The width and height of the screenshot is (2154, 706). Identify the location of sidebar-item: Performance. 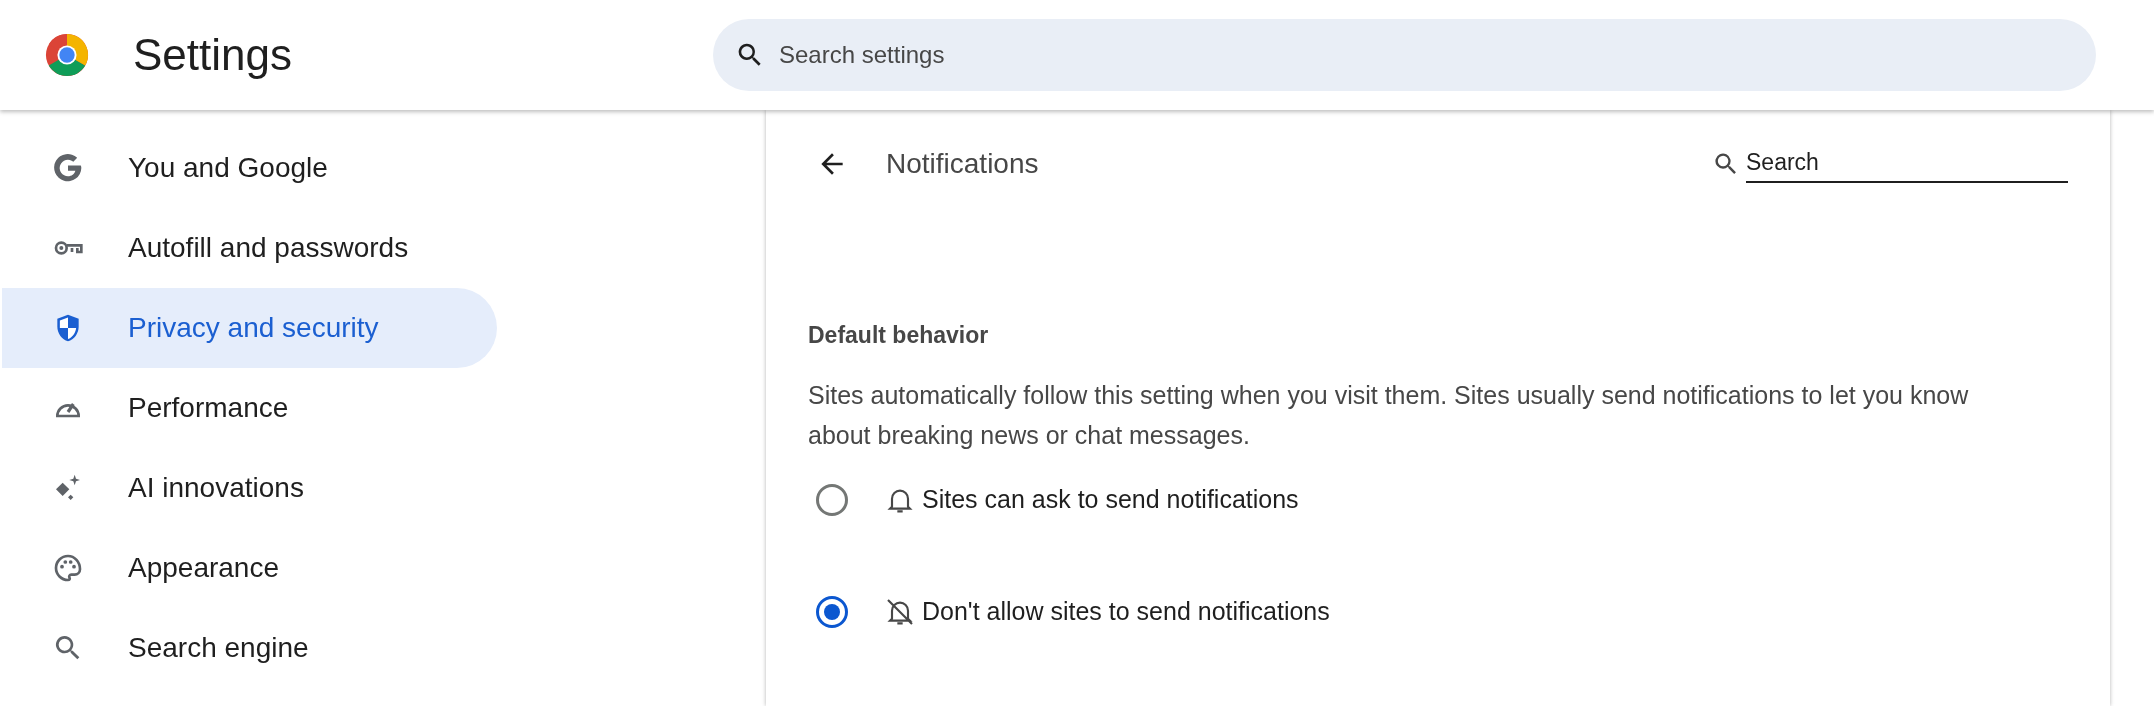
(249, 408).